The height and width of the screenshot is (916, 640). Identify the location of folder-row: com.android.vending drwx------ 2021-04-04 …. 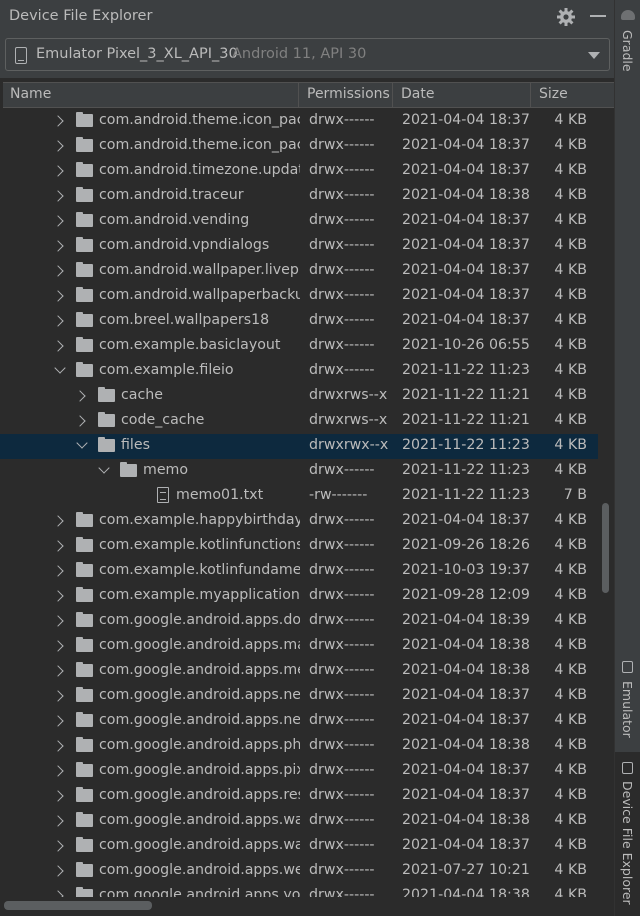
(299, 221).